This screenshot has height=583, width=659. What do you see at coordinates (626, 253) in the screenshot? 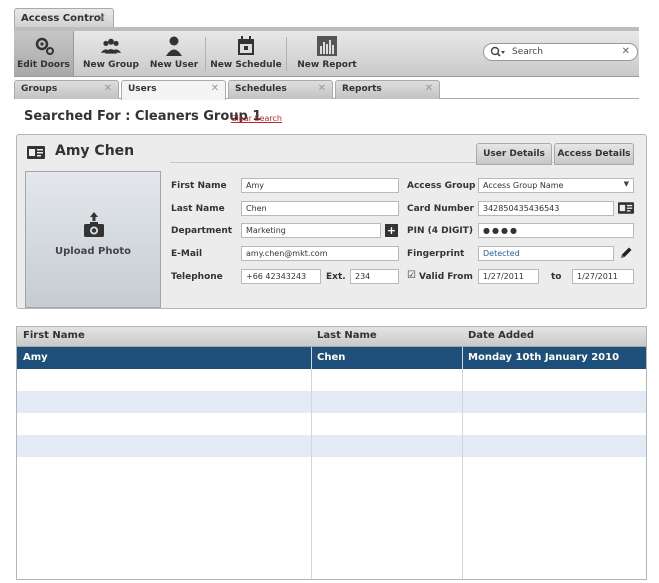
I see `pencil-icon` at bounding box center [626, 253].